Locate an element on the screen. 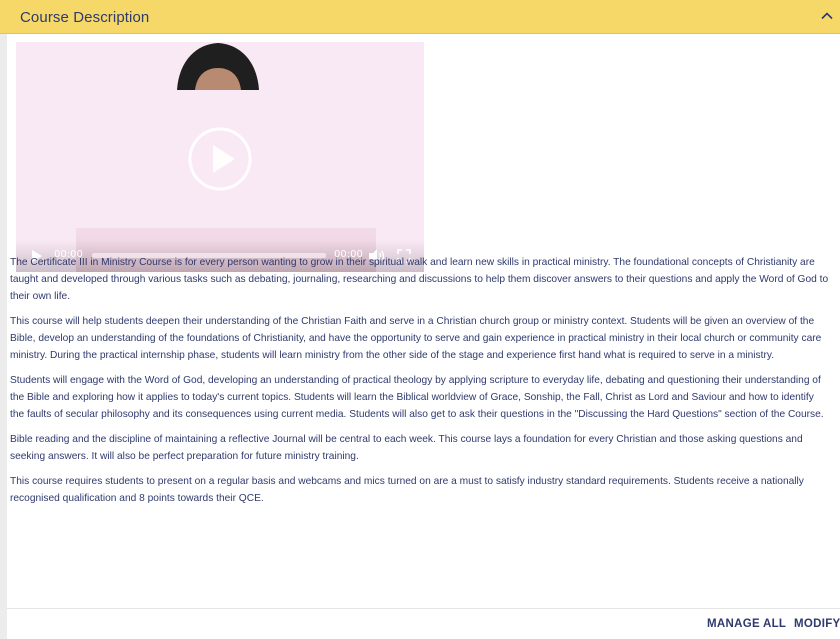 The height and width of the screenshot is (639, 840). manage-all-button: MANAGE ALL is located at coordinates (746, 624).